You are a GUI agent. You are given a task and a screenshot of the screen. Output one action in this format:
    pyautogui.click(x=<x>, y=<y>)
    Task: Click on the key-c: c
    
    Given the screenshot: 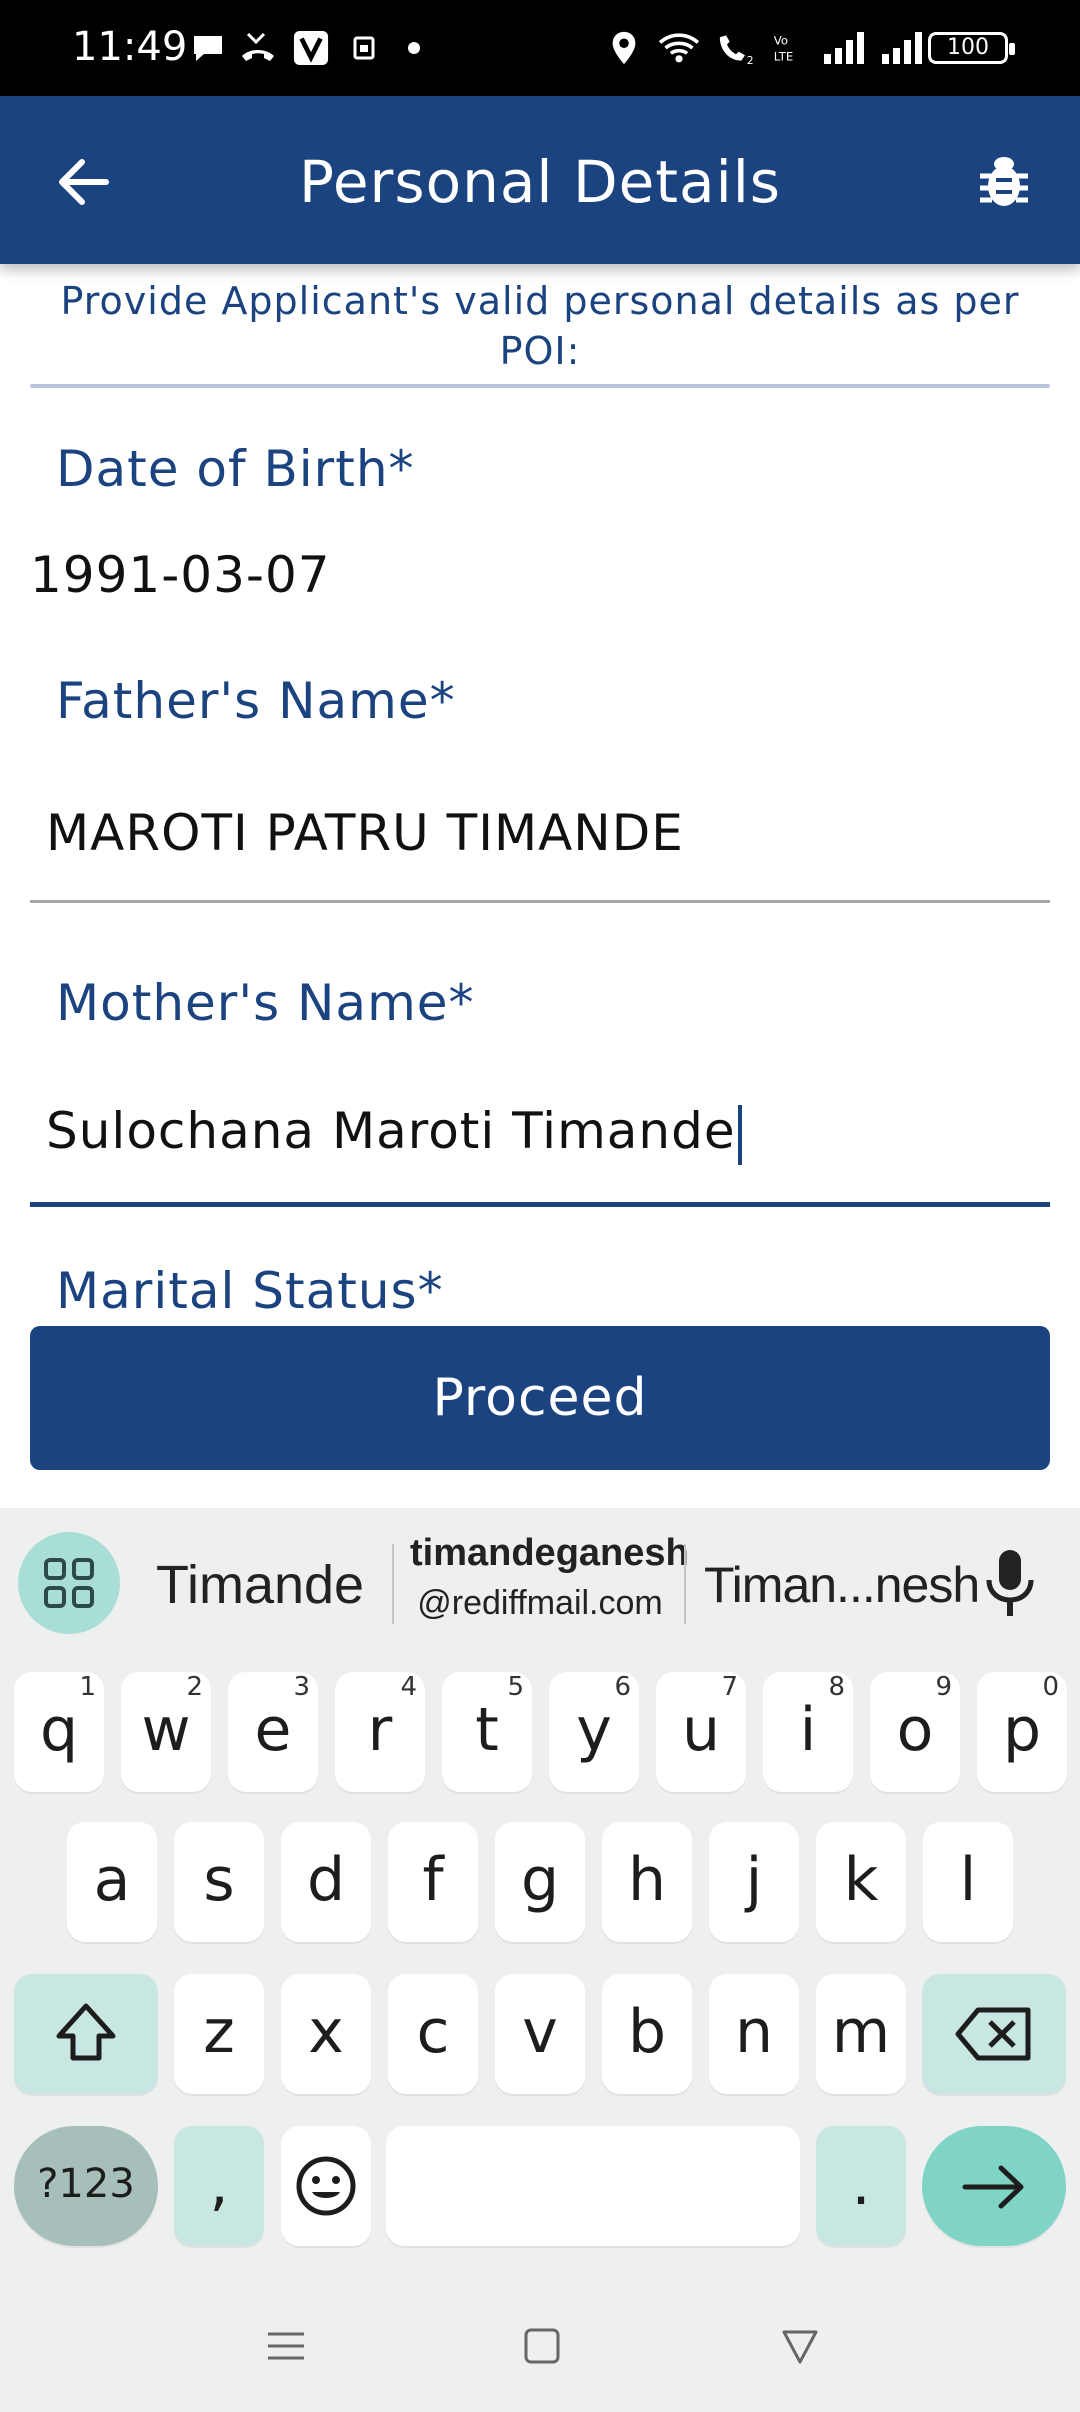 What is the action you would take?
    pyautogui.click(x=433, y=2034)
    